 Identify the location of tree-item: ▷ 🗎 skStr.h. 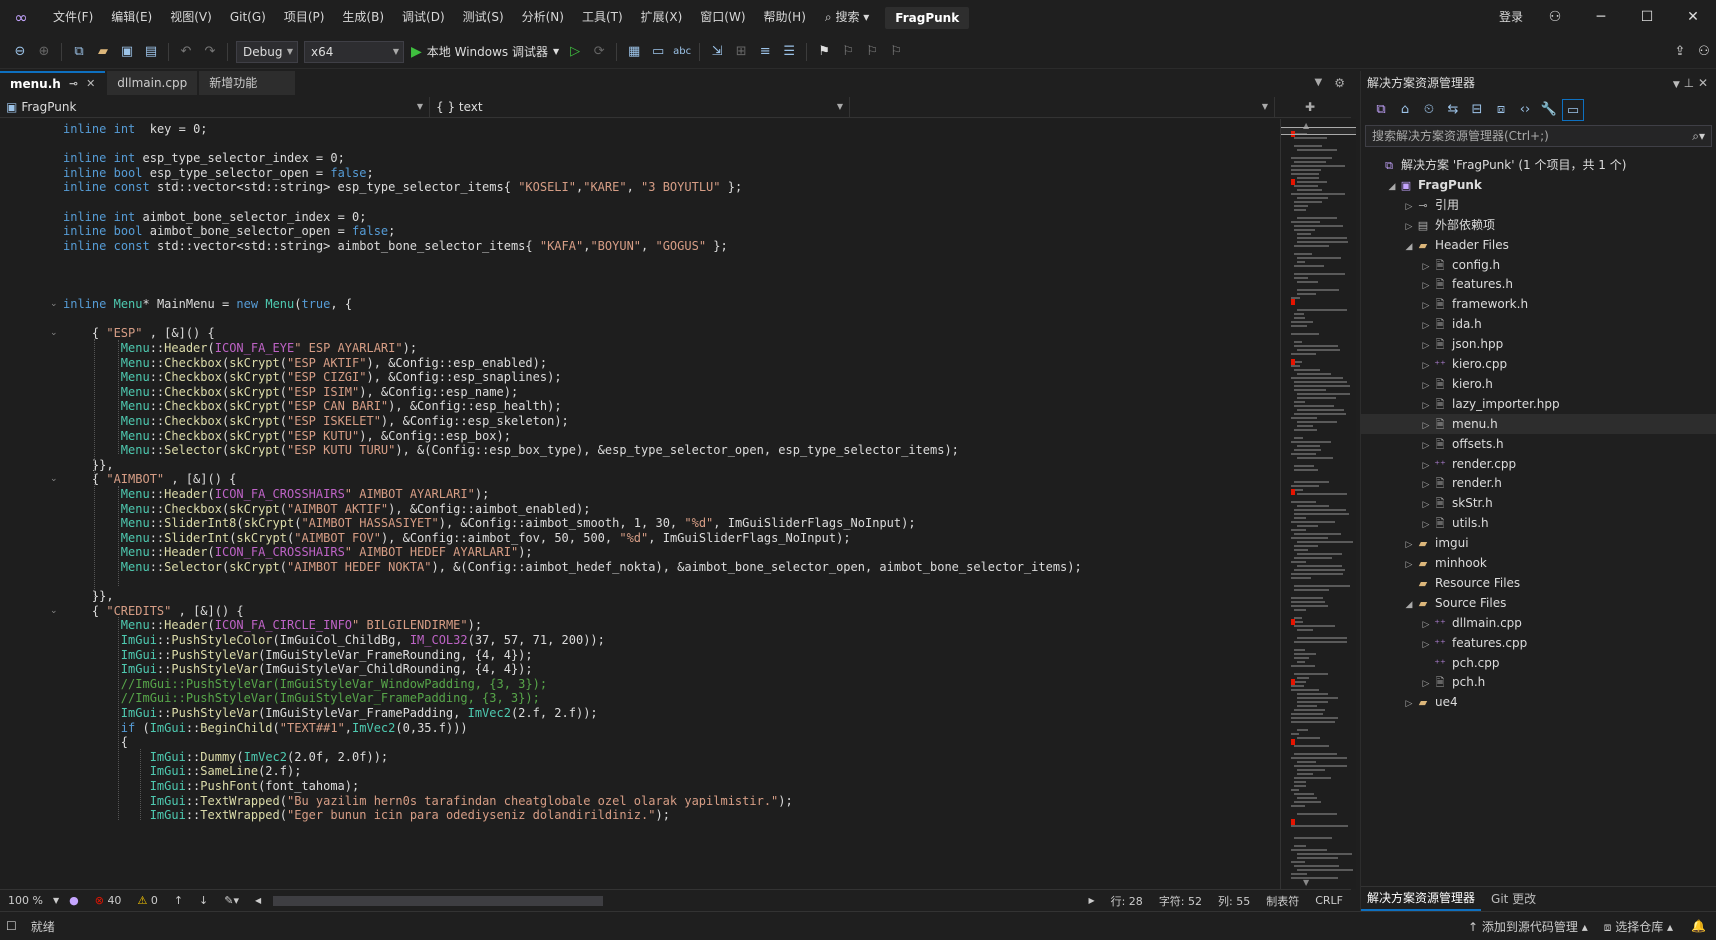
(1538, 503).